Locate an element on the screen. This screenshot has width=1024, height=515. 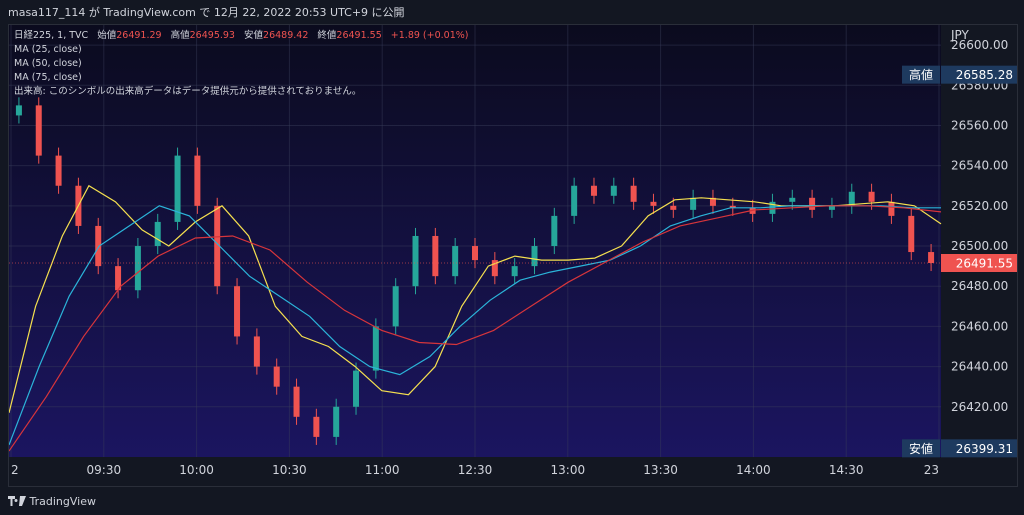
x-tick-label: 14:00 is located at coordinates (753, 470).